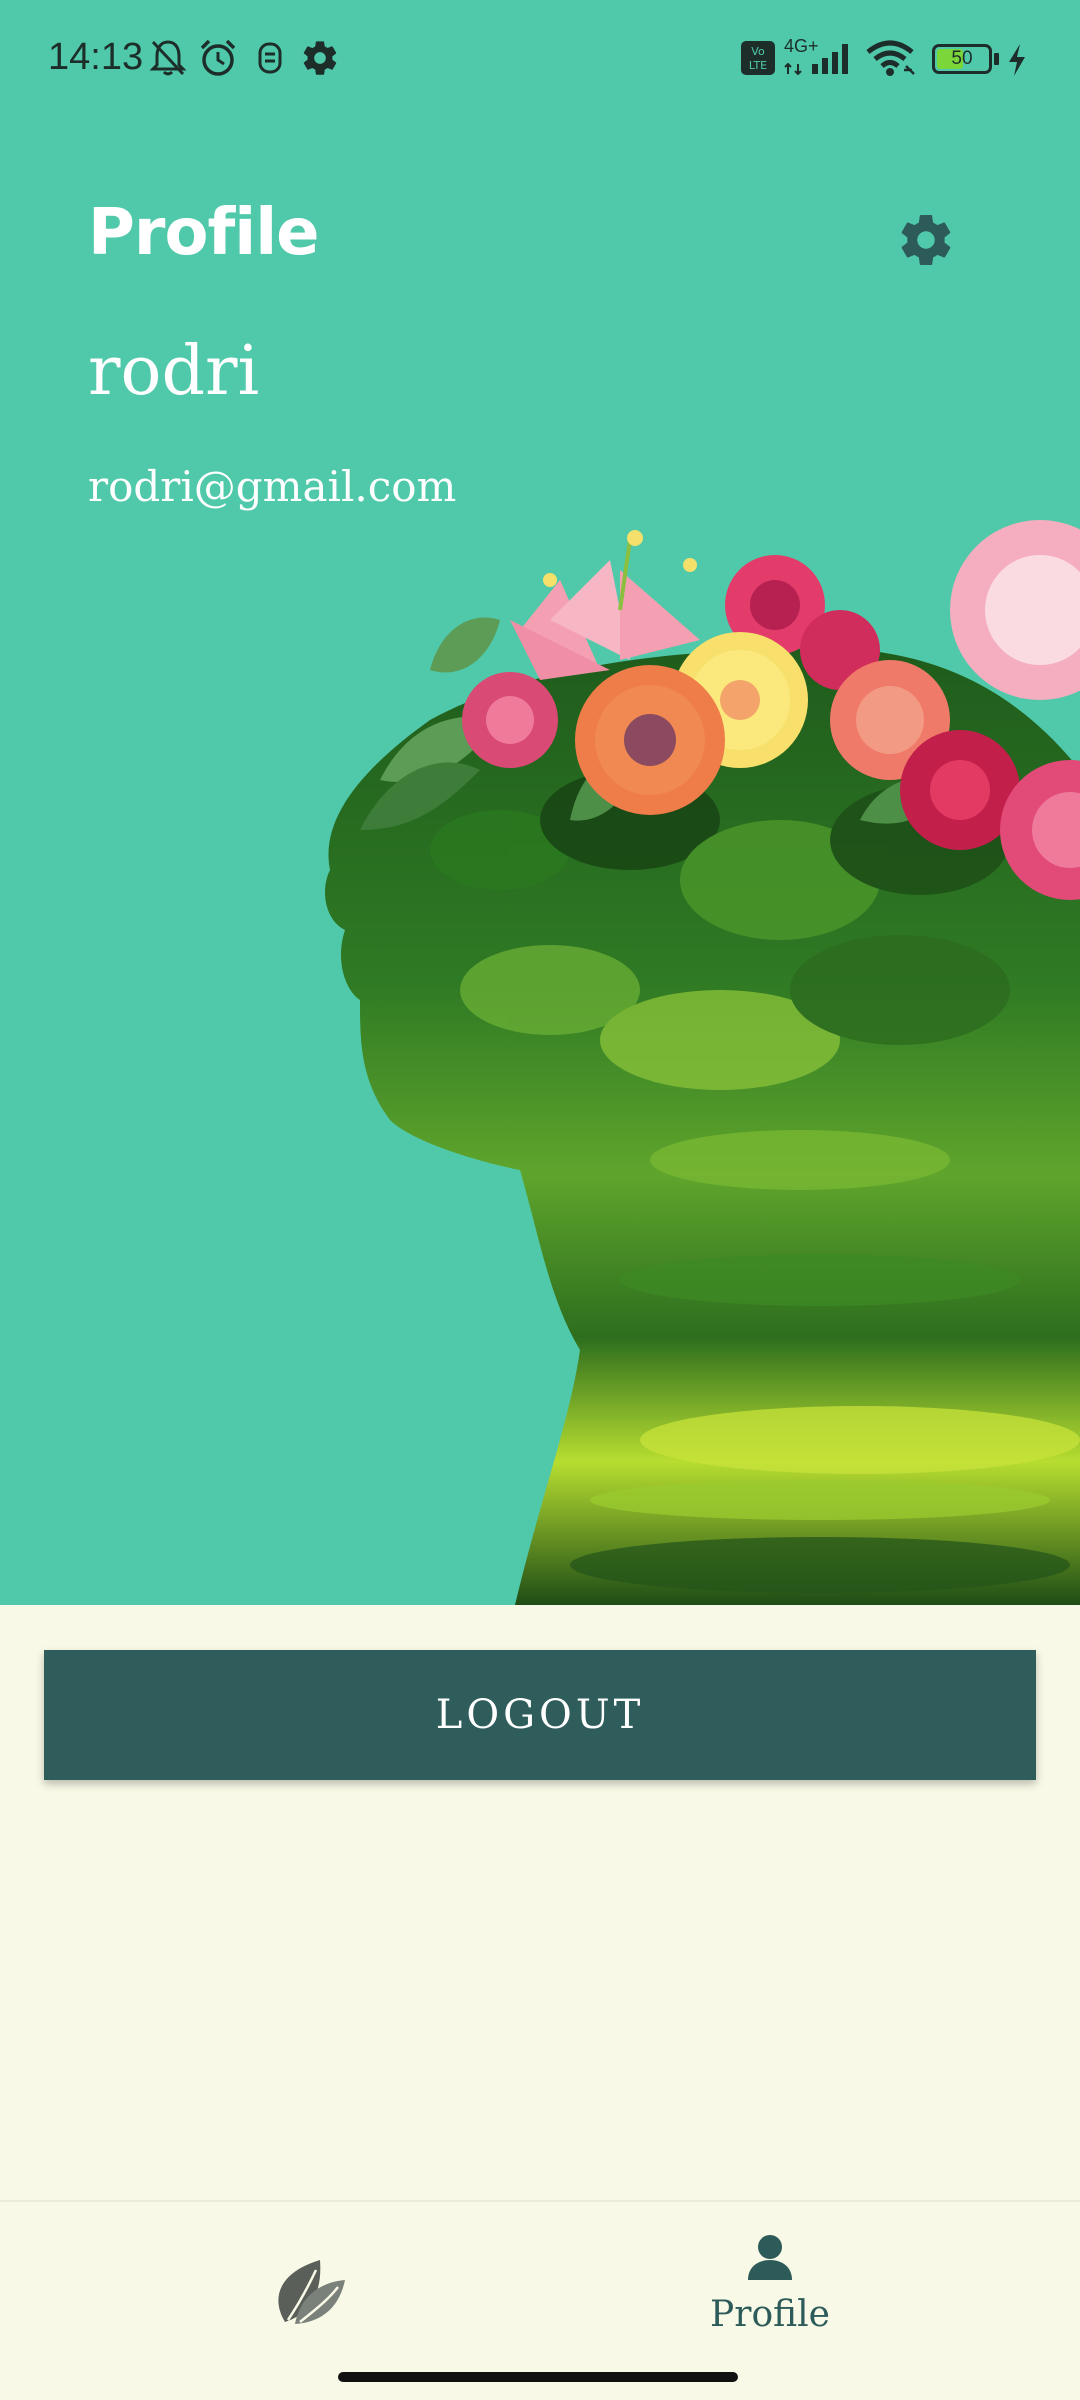 This screenshot has height=2400, width=1080. Describe the element at coordinates (770, 2314) in the screenshot. I see `nav-item-profile-label: Profile` at that location.